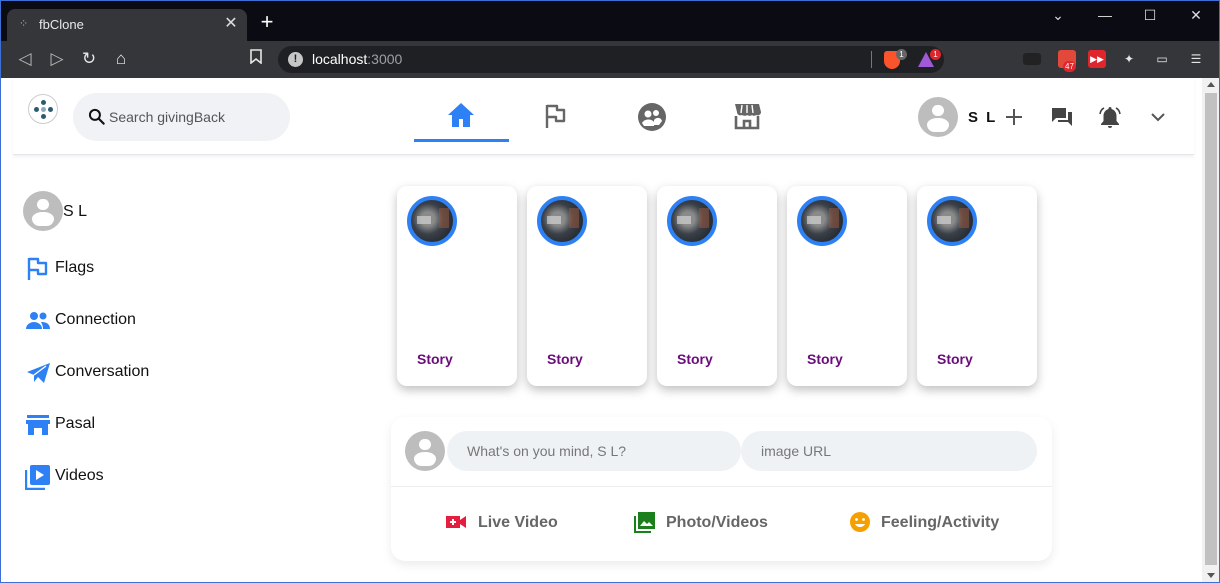 The height and width of the screenshot is (583, 1220). I want to click on search-box, so click(181, 117).